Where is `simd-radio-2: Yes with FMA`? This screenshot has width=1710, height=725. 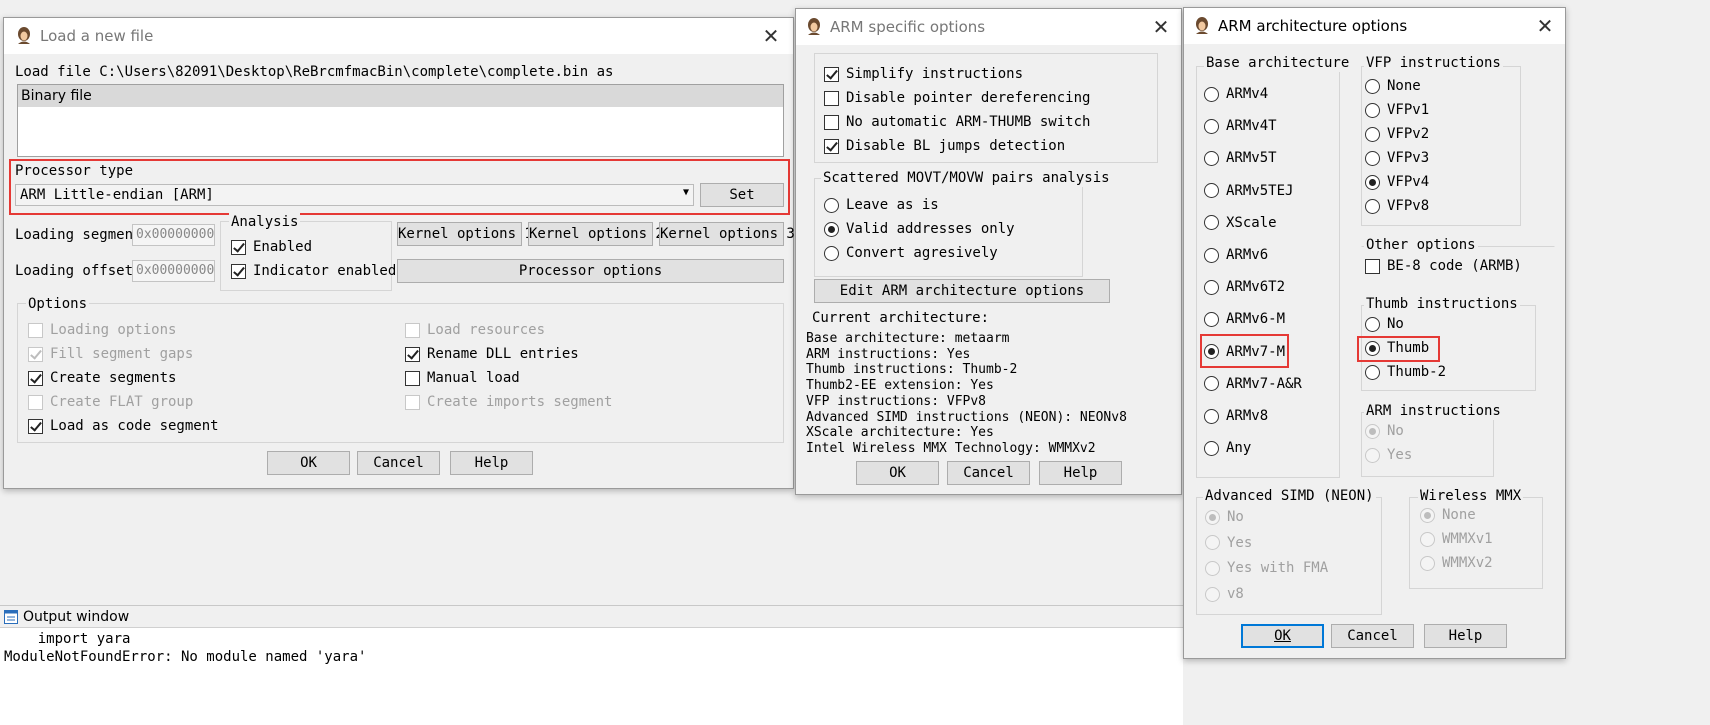
simd-radio-2: Yes with FMA is located at coordinates (1266, 568).